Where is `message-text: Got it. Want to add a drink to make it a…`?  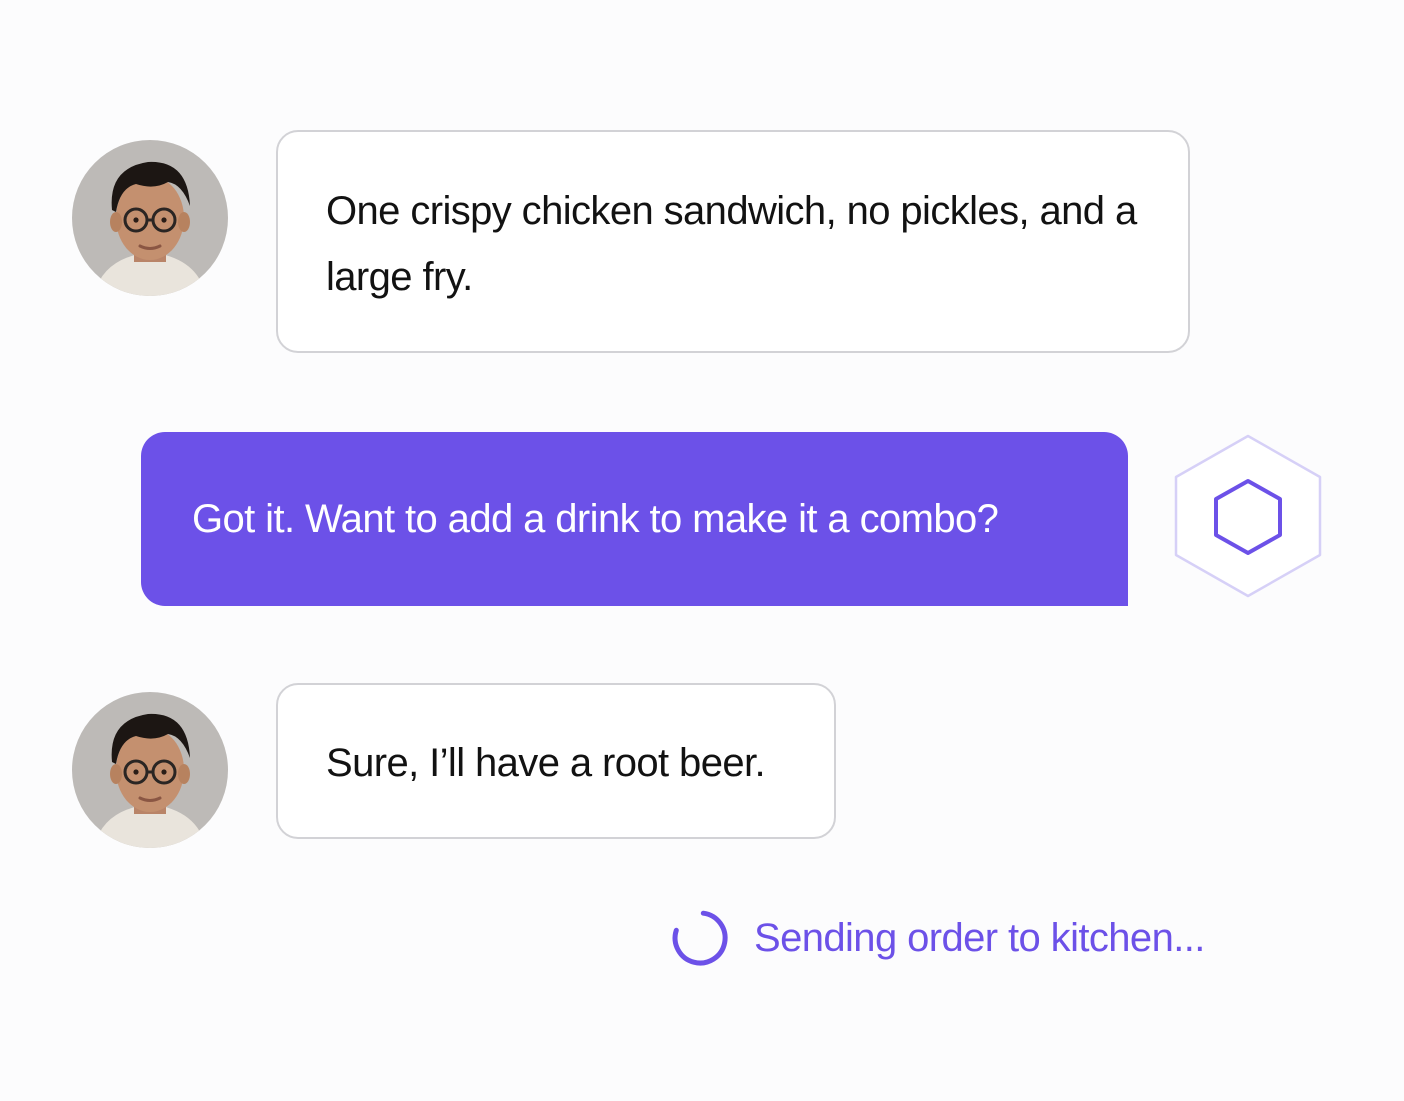
message-text: Got it. Want to add a drink to make it a… is located at coordinates (595, 519).